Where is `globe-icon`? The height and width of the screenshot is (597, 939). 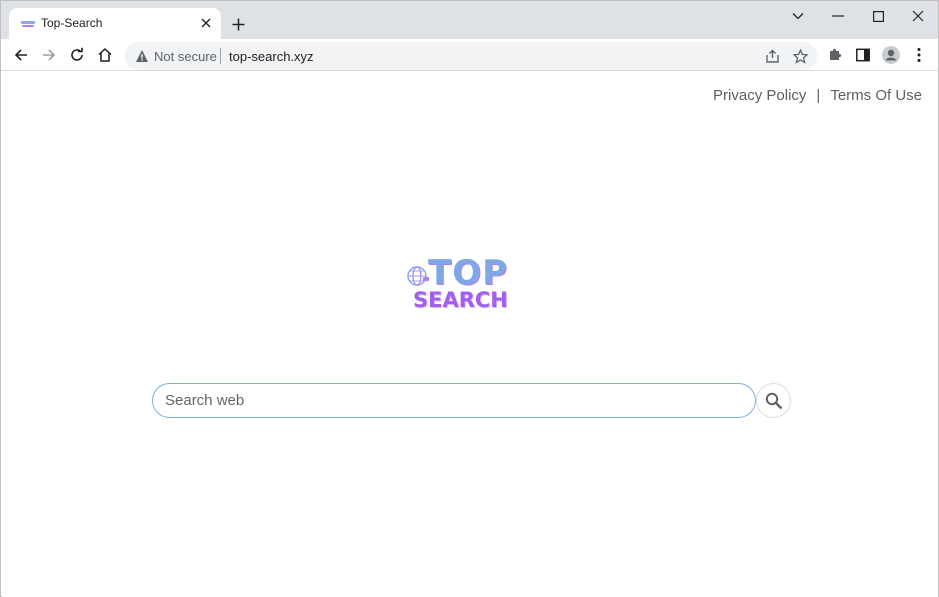
globe-icon is located at coordinates (418, 276).